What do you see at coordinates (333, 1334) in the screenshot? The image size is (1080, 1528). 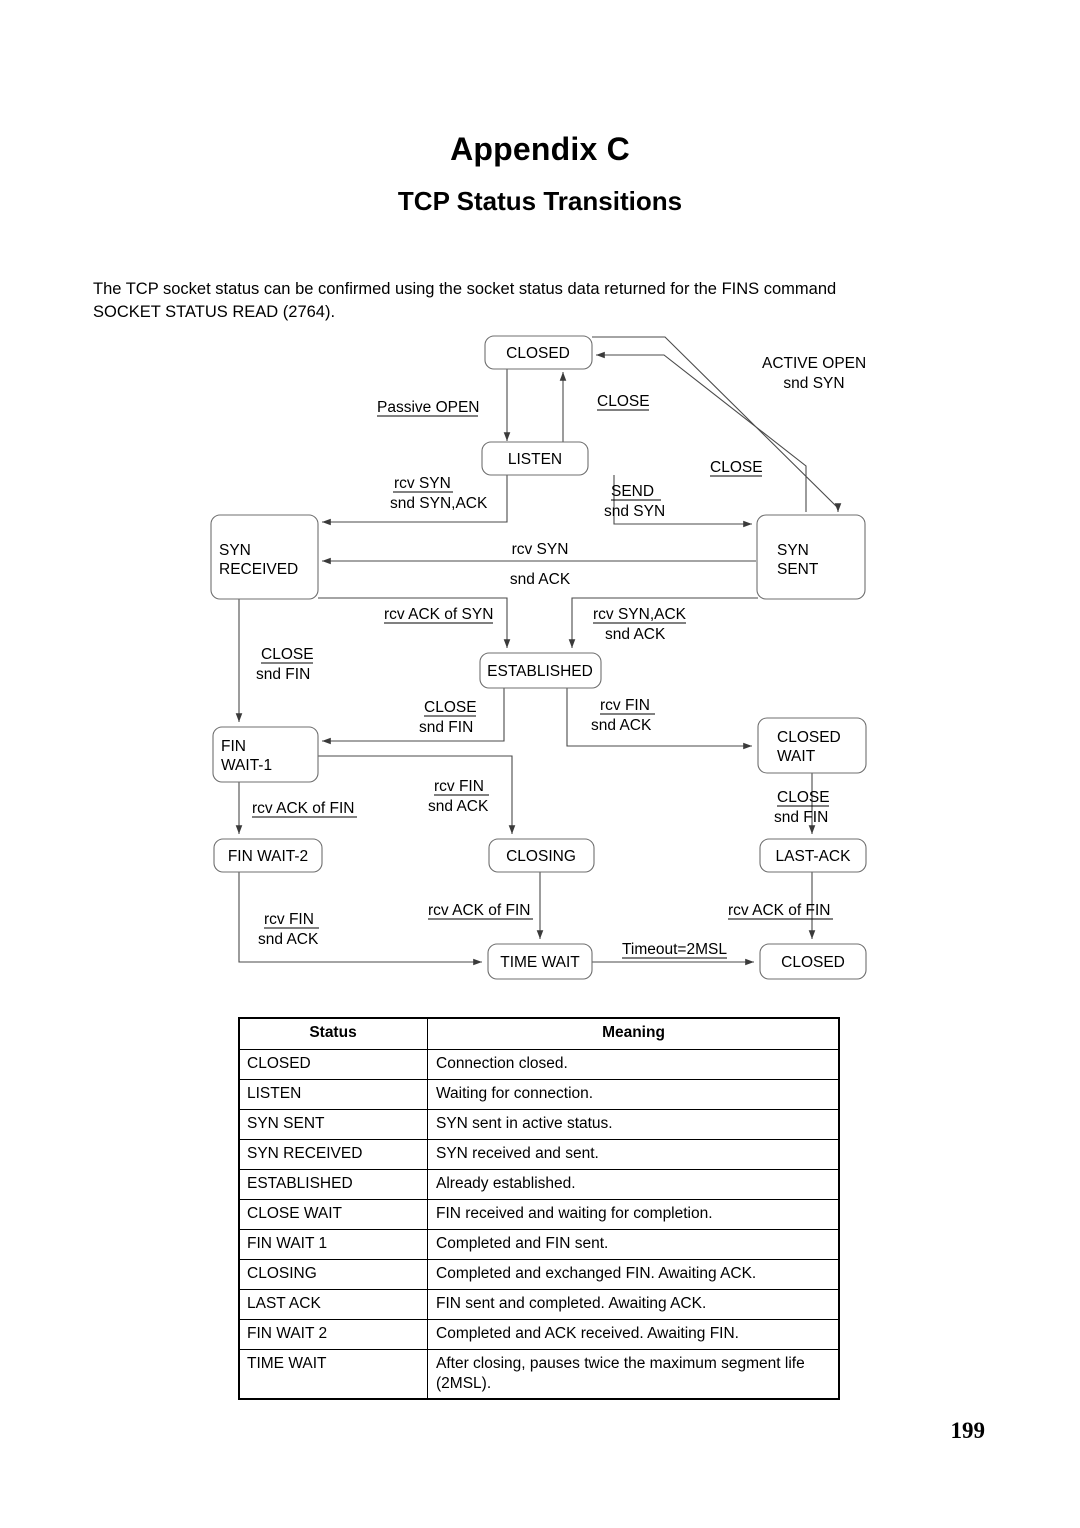 I see `table-cell-status: FIN WAIT 2` at bounding box center [333, 1334].